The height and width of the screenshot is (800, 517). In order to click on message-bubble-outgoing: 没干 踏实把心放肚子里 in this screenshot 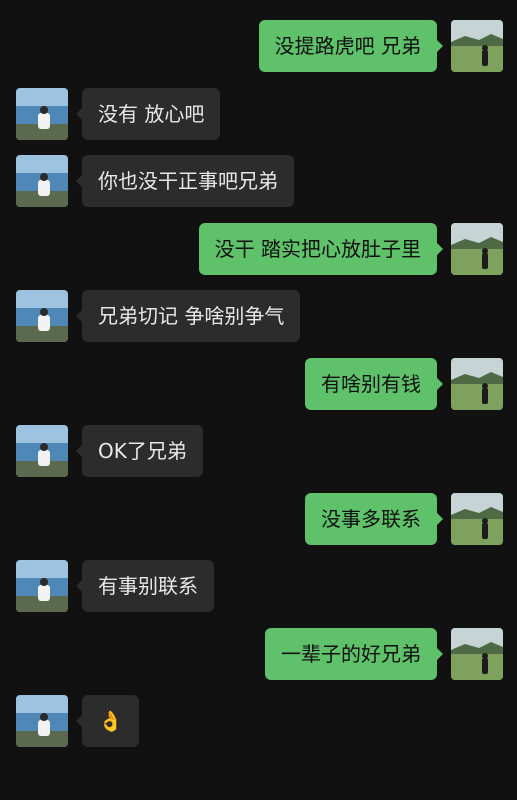, I will do `click(321, 249)`.